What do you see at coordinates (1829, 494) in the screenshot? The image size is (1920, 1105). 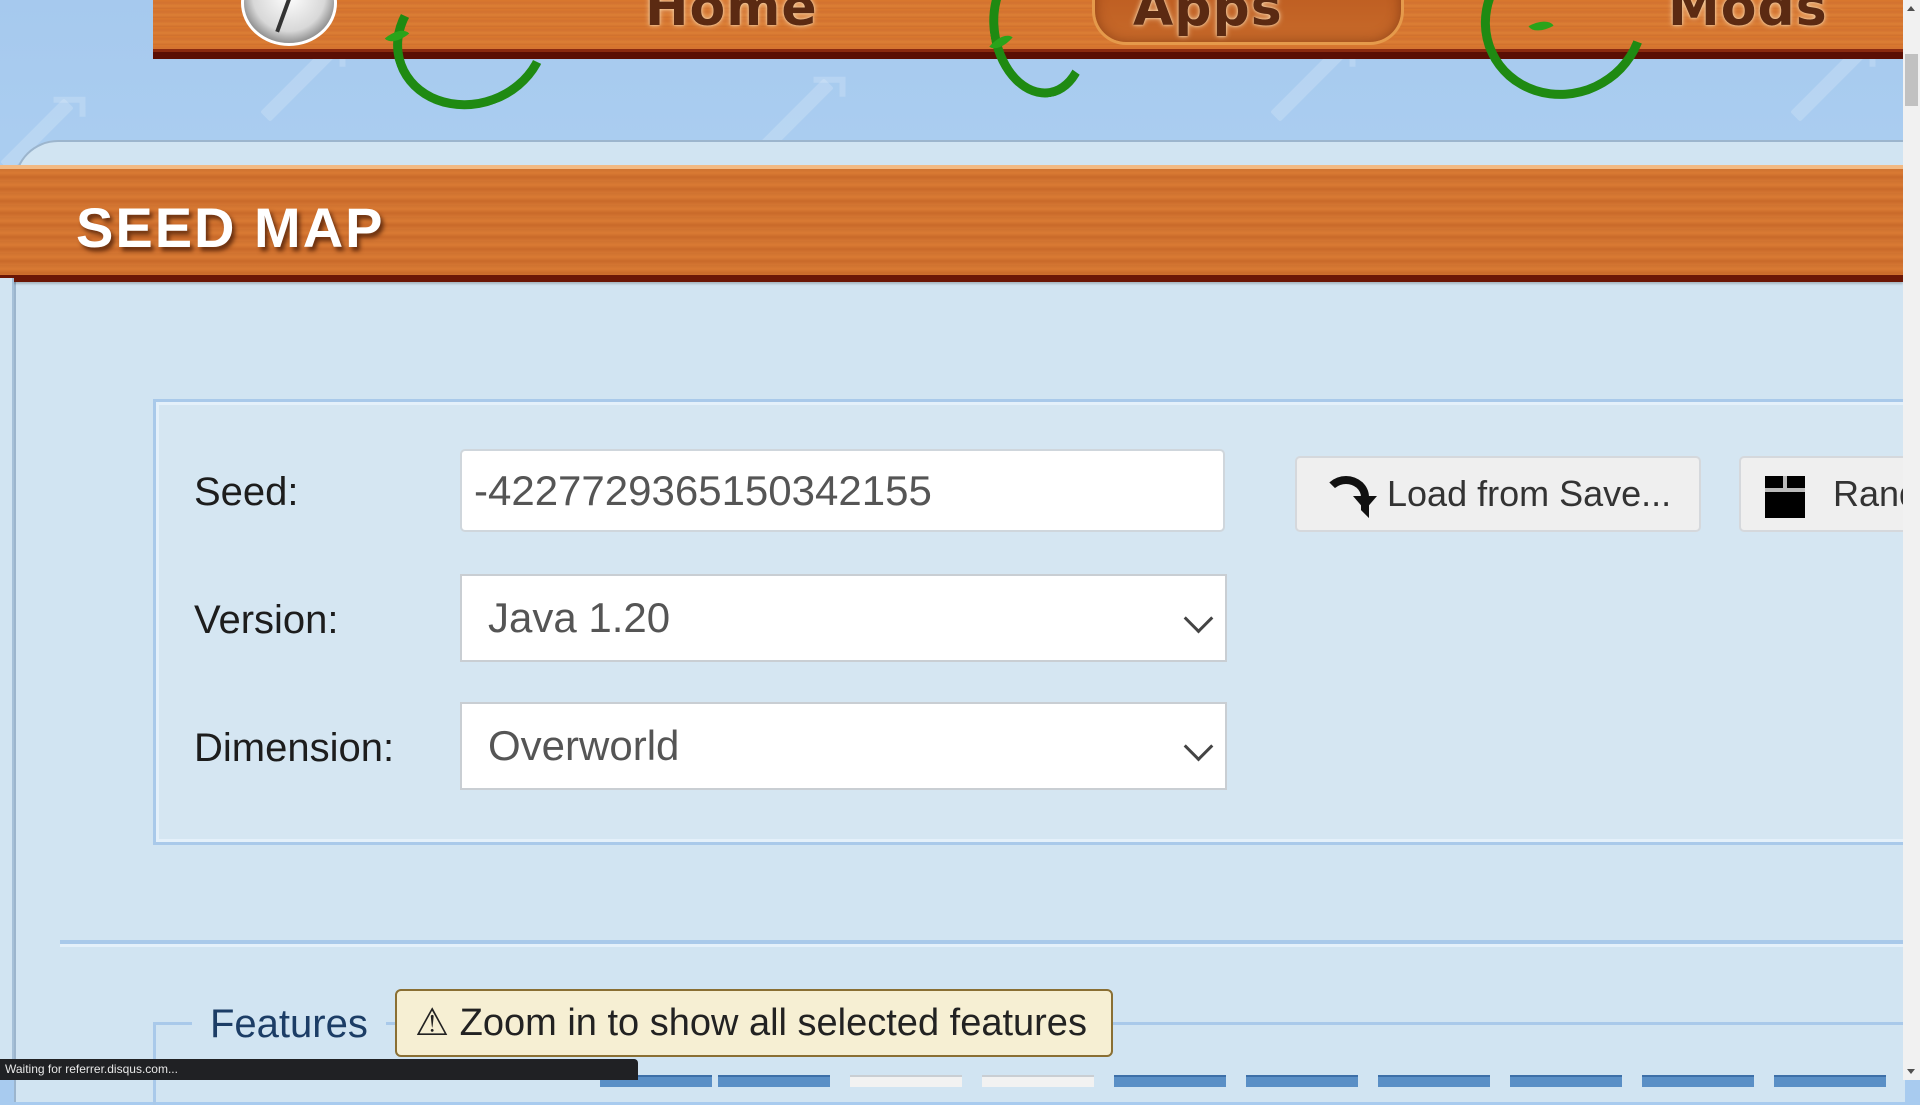 I see `random-seed-button: Random` at bounding box center [1829, 494].